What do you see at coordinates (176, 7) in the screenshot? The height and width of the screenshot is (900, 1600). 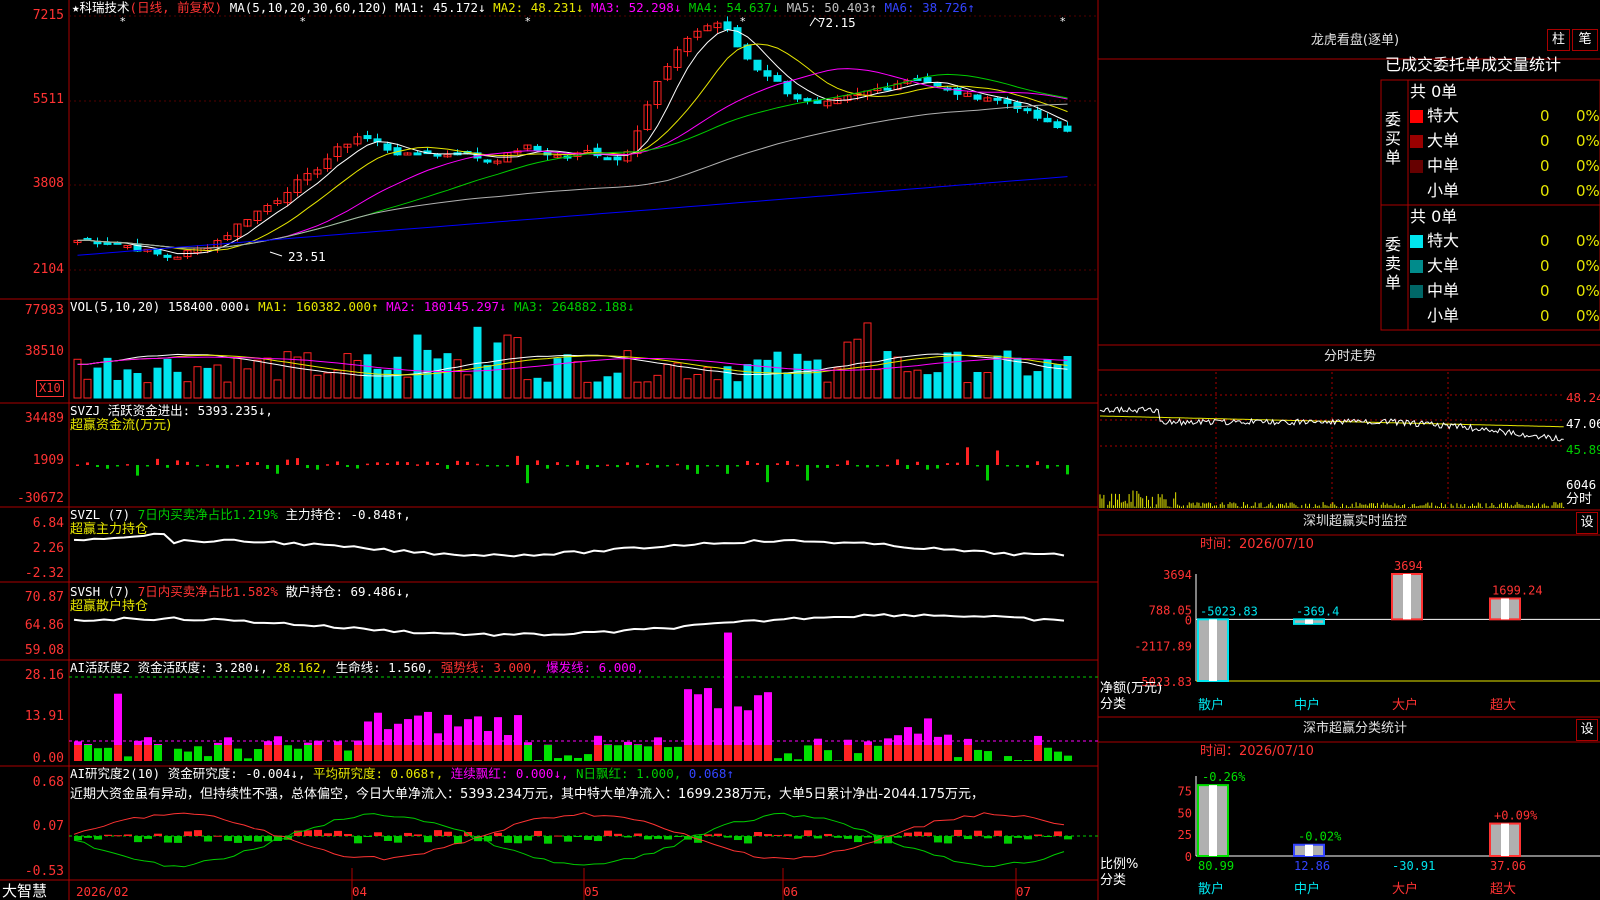 I see `adjust-mode: (日线, 前复权)` at bounding box center [176, 7].